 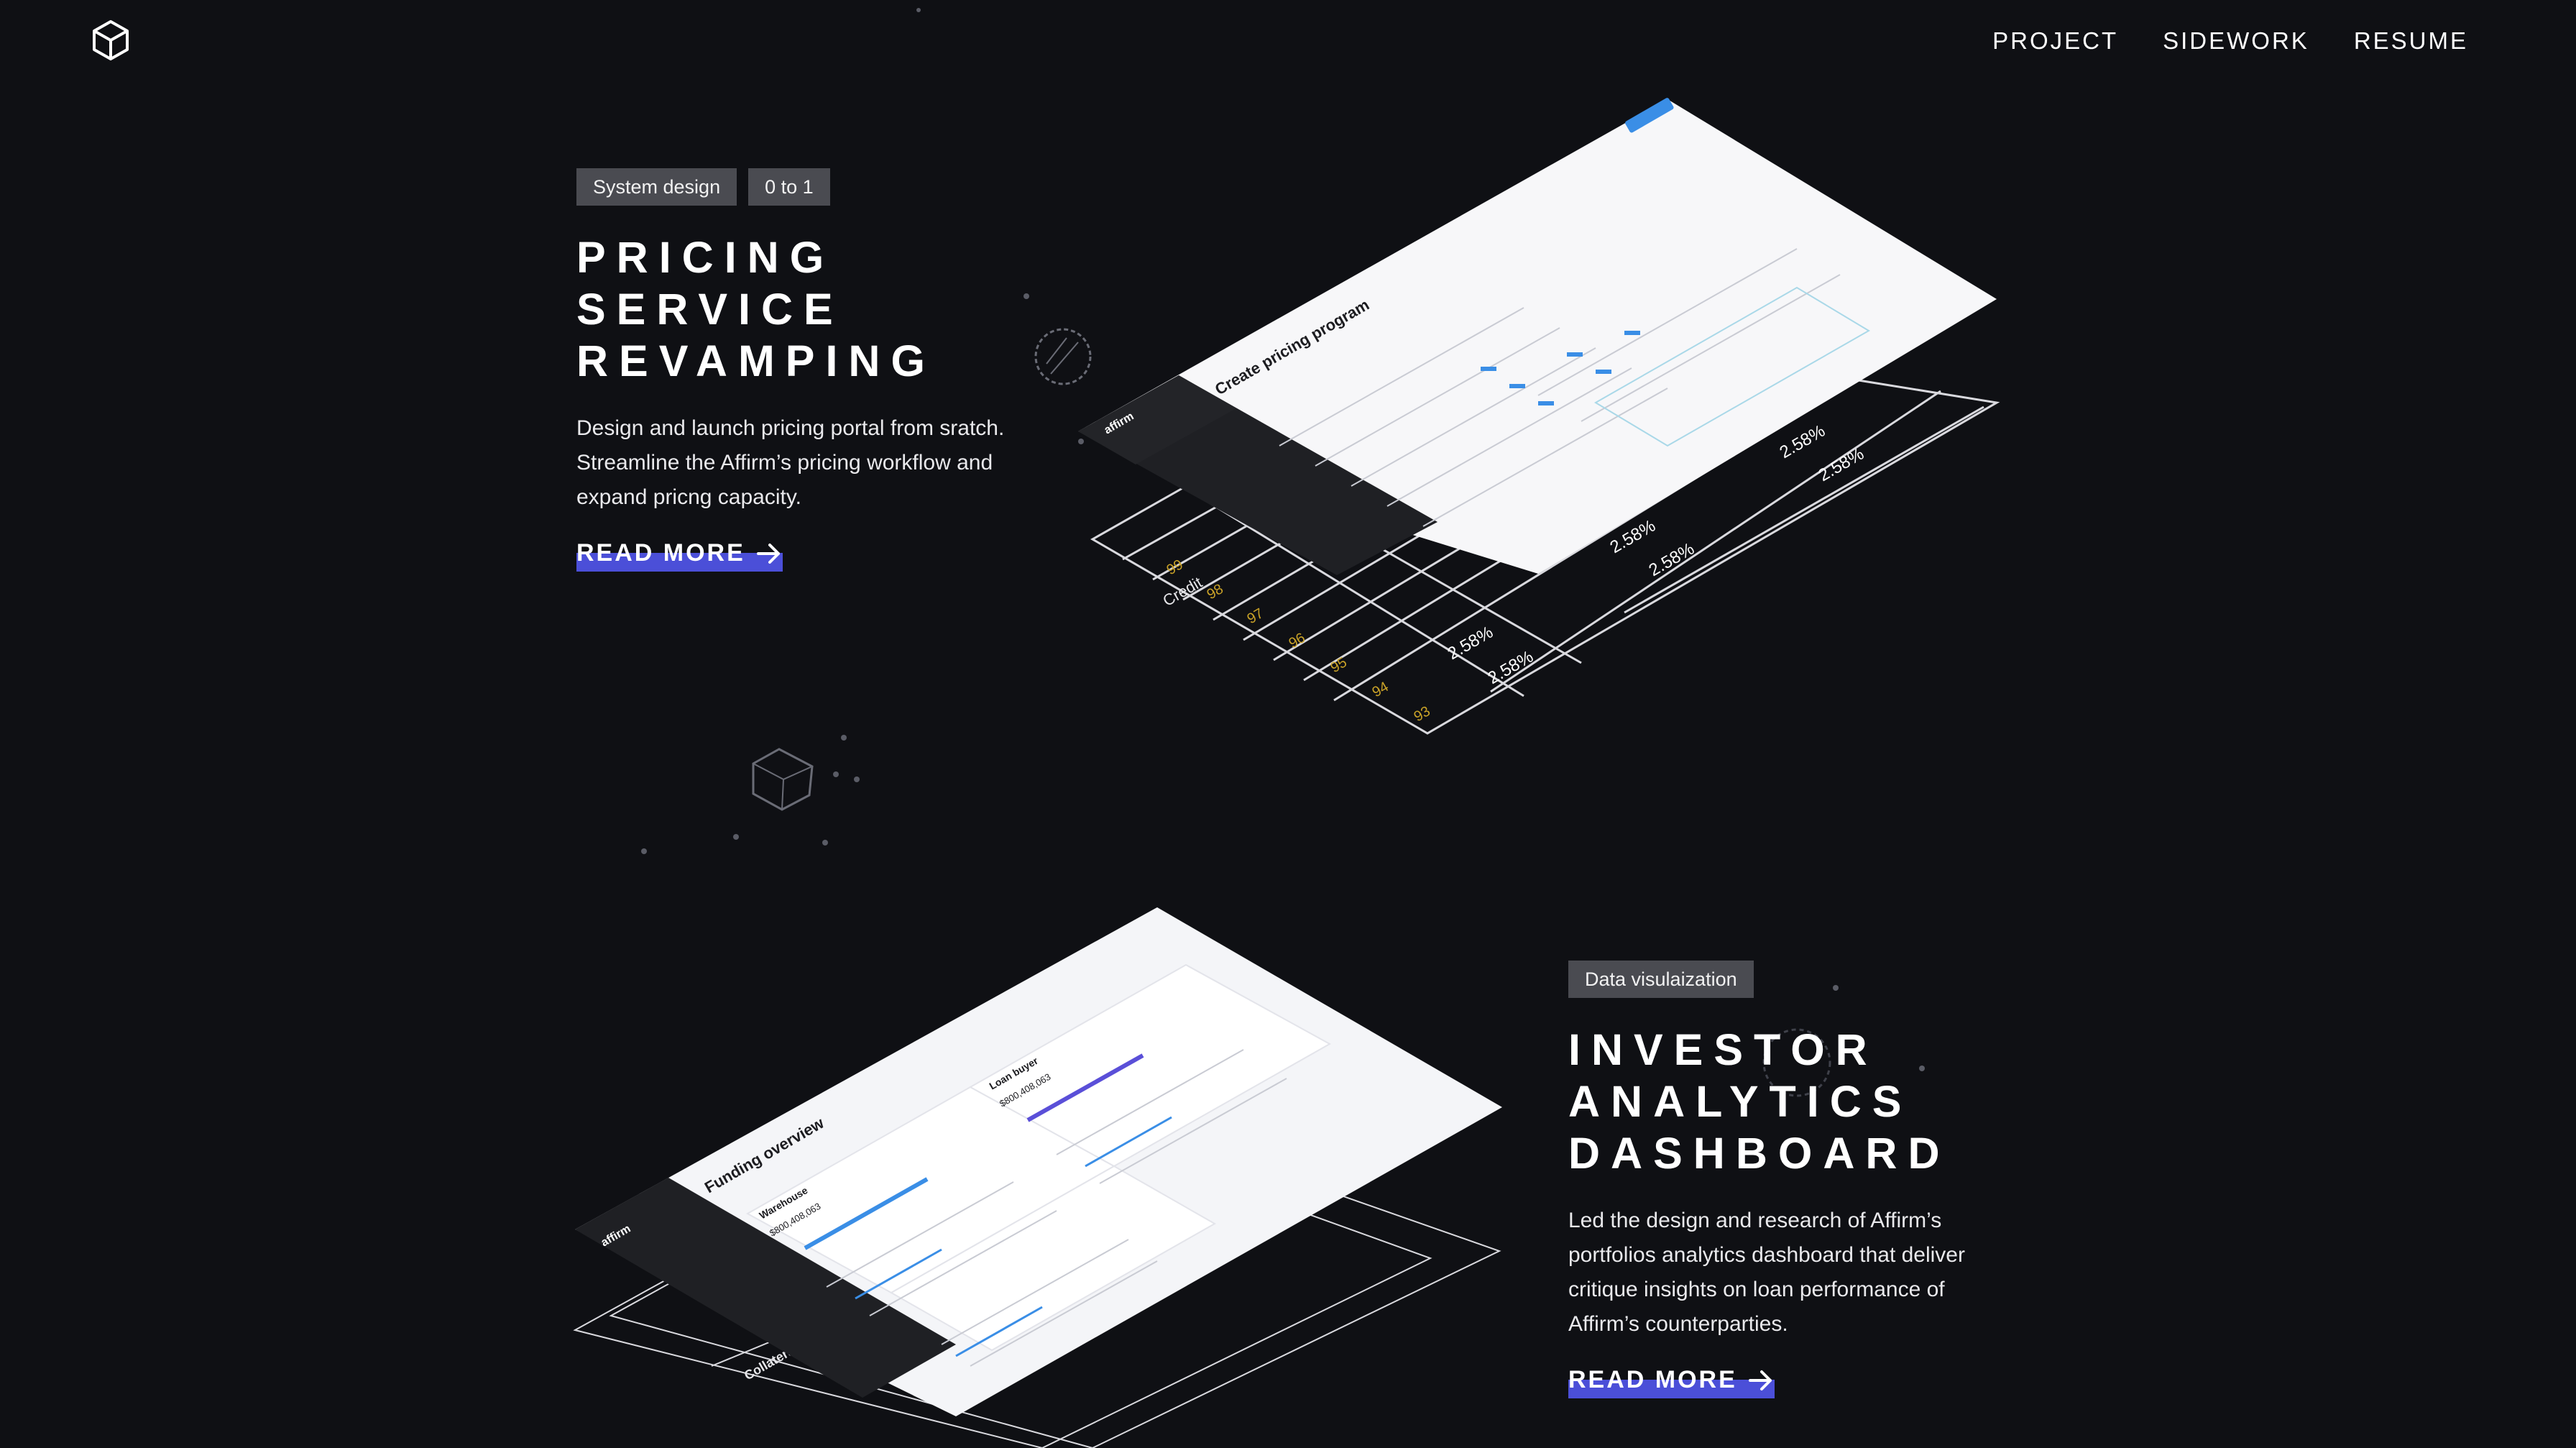 What do you see at coordinates (1381, 689) in the screenshot?
I see `grid-score: 94` at bounding box center [1381, 689].